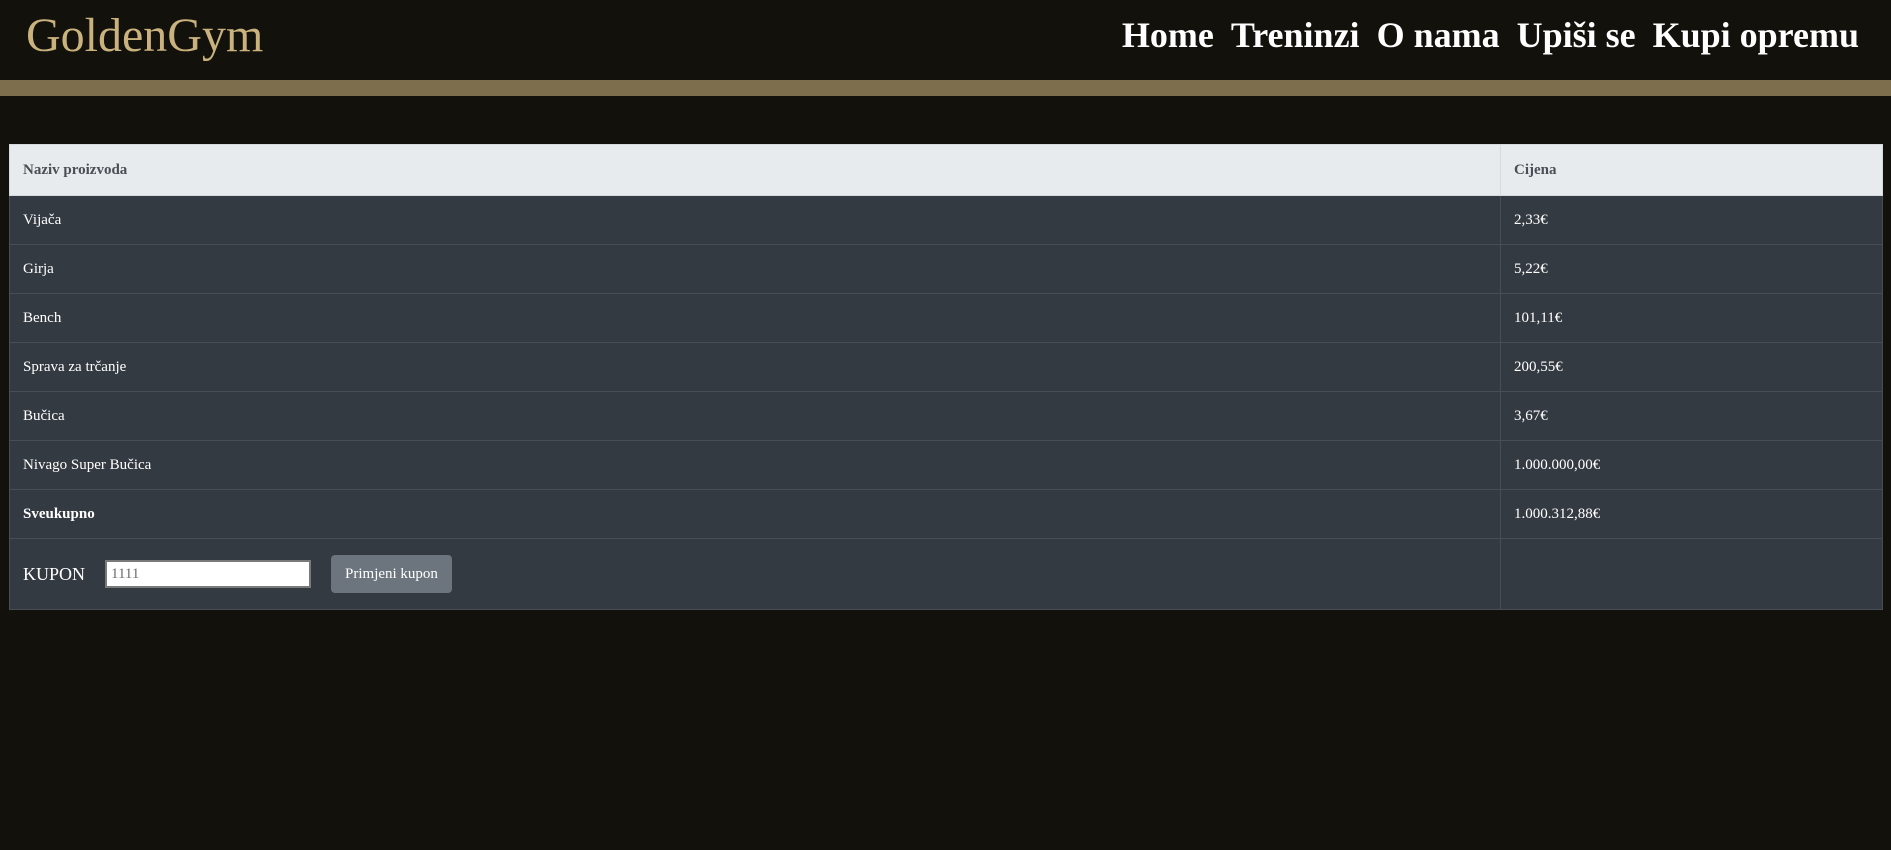  Describe the element at coordinates (1756, 35) in the screenshot. I see `nav-link-kupi-opremu: Kupi opremu` at that location.